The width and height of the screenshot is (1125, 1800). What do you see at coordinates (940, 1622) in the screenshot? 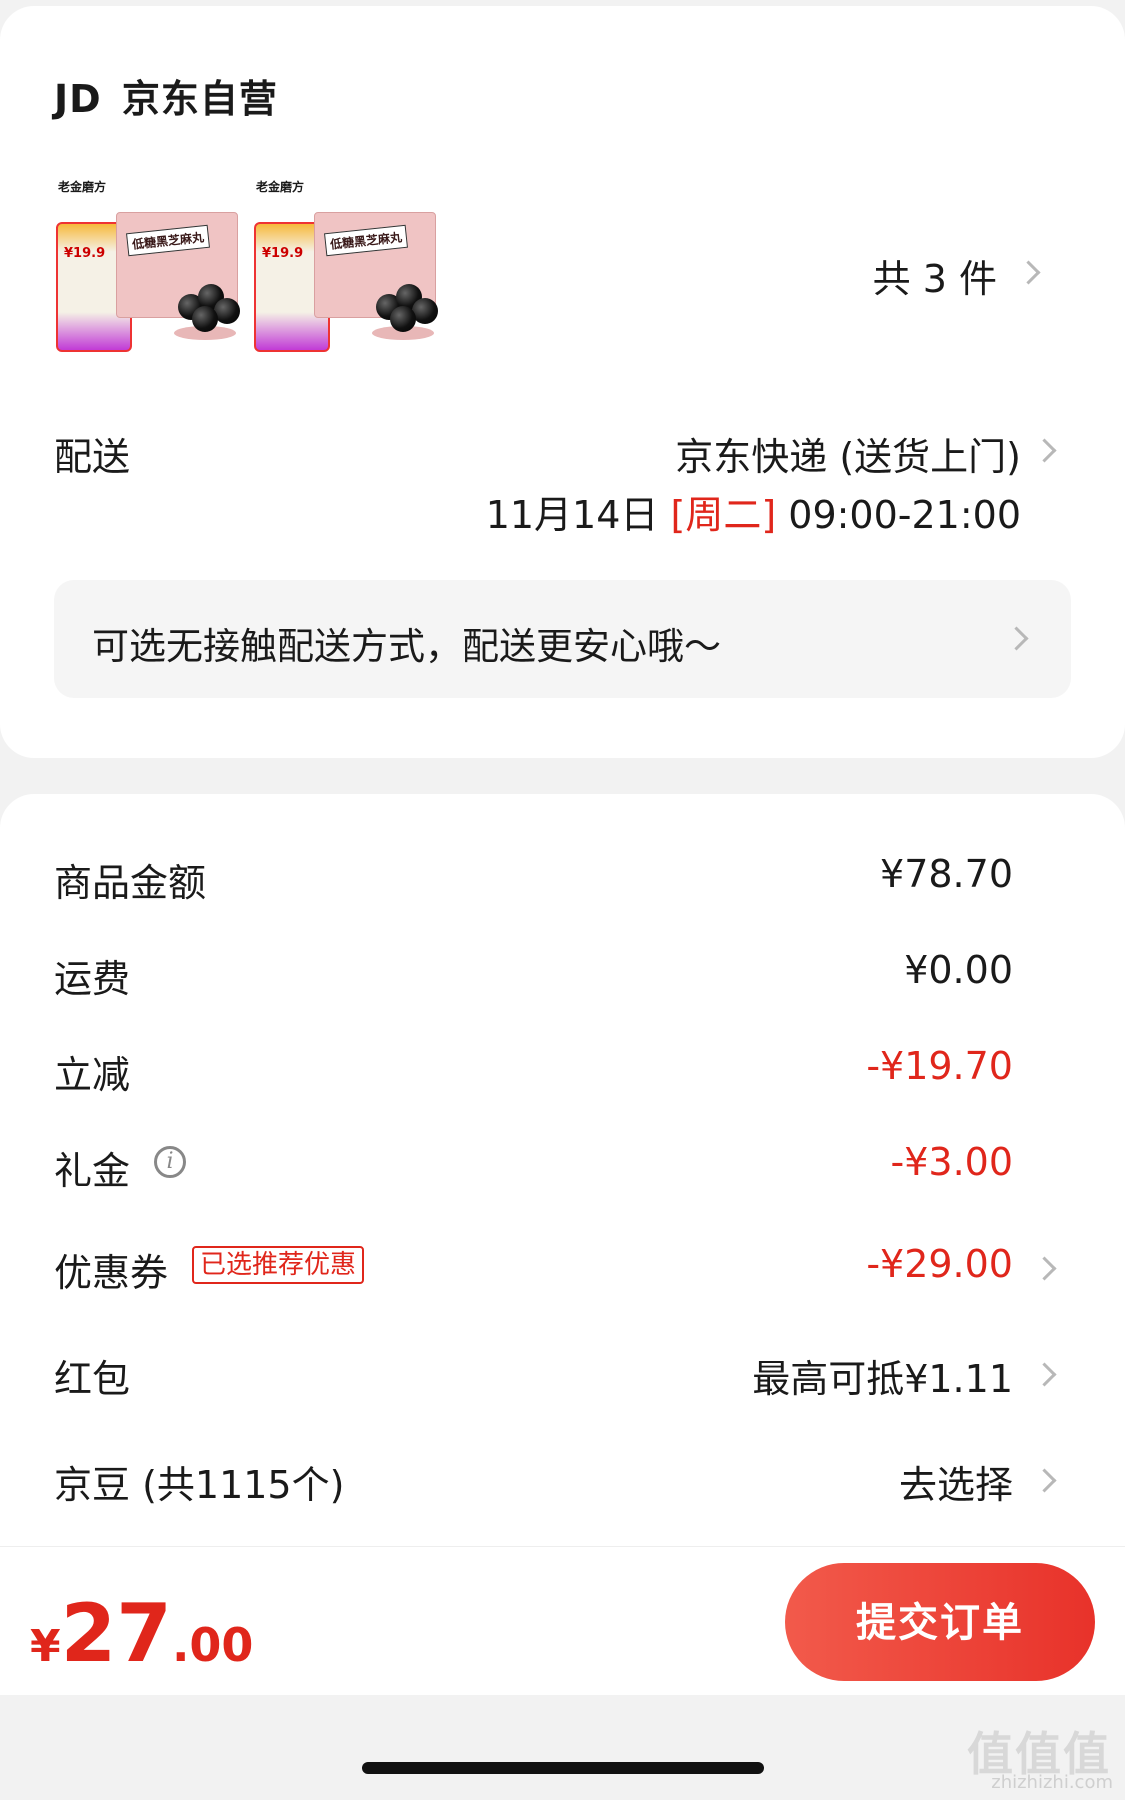
I see `submit-order-button: 提交订单` at bounding box center [940, 1622].